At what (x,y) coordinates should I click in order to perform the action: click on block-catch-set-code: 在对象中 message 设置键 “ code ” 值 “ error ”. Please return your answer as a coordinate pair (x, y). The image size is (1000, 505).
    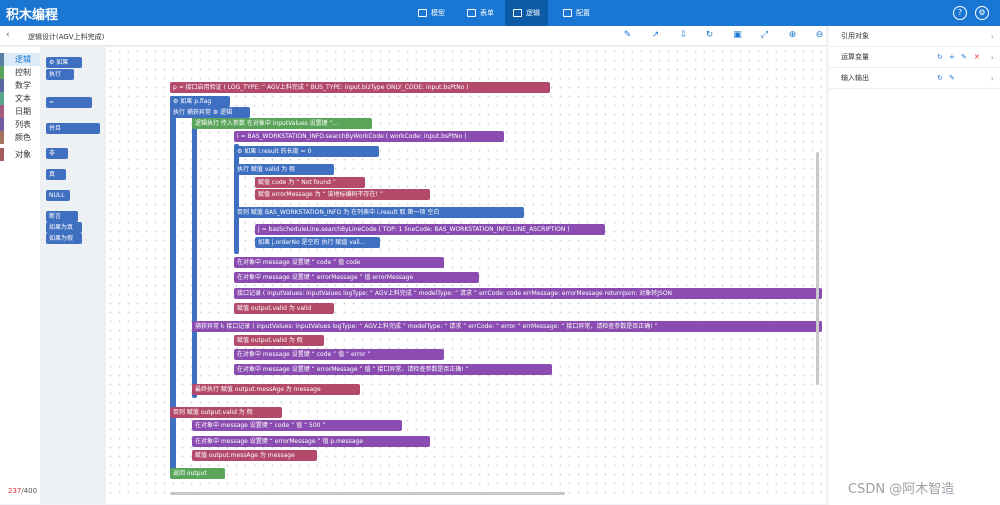
    Looking at the image, I should click on (339, 354).